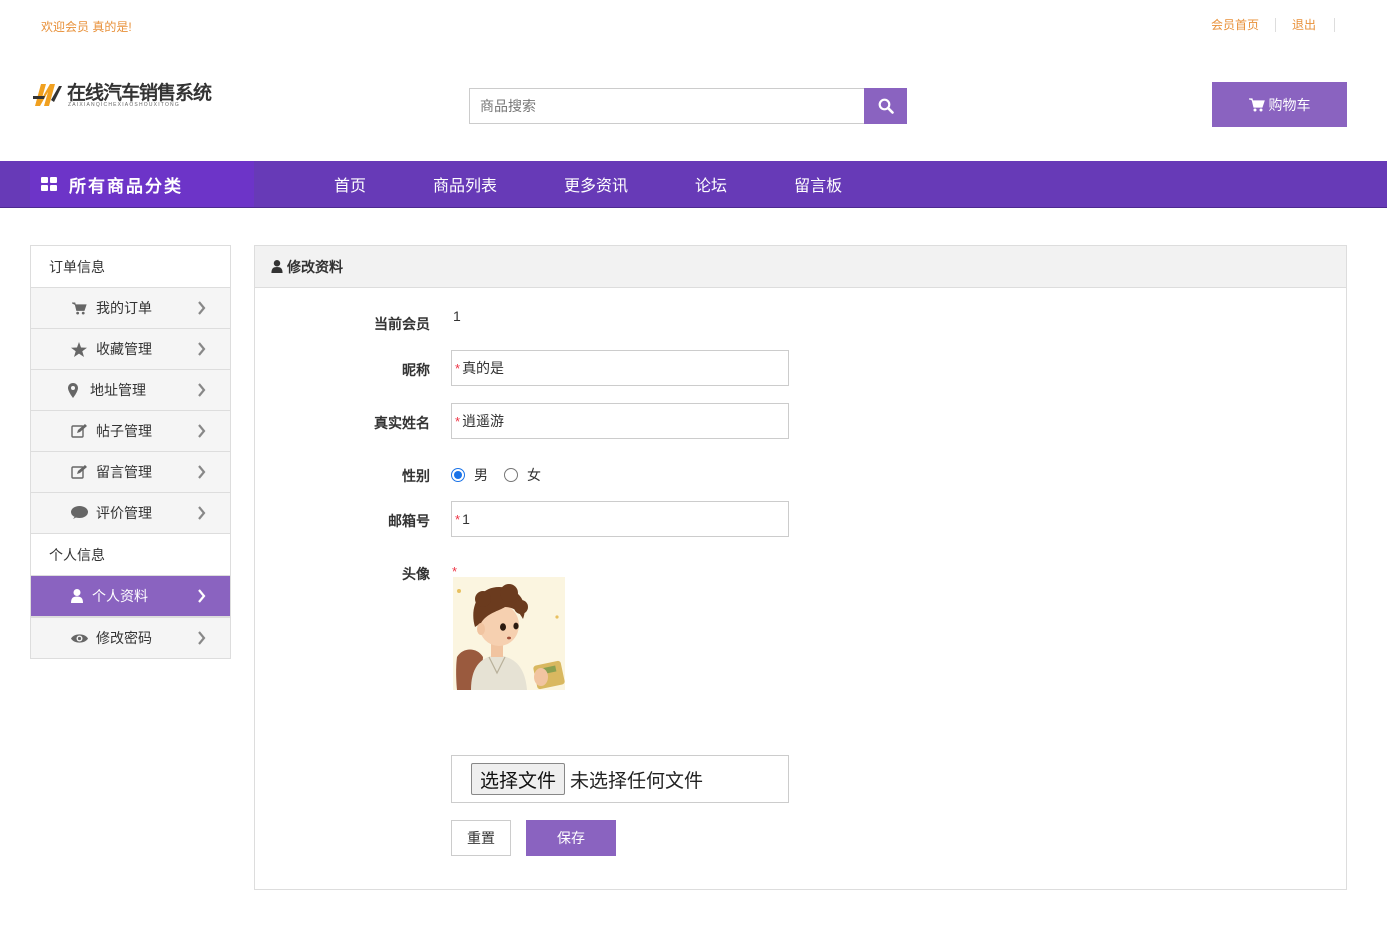 The height and width of the screenshot is (934, 1387). What do you see at coordinates (466, 519) in the screenshot?
I see `email-value: 1` at bounding box center [466, 519].